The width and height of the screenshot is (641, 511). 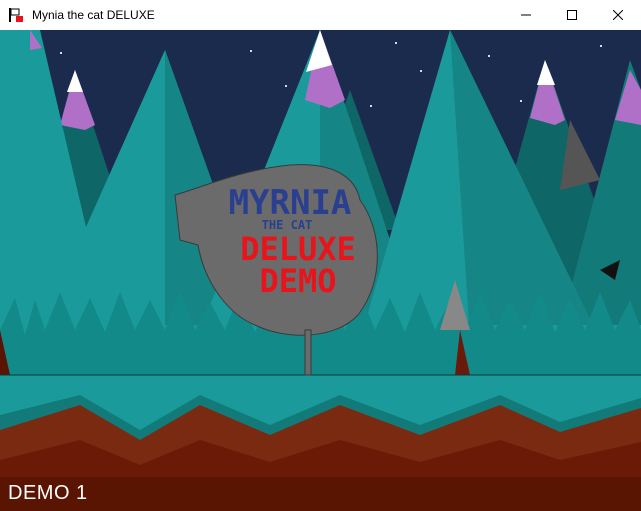 What do you see at coordinates (16, 15) in the screenshot?
I see `app-icon` at bounding box center [16, 15].